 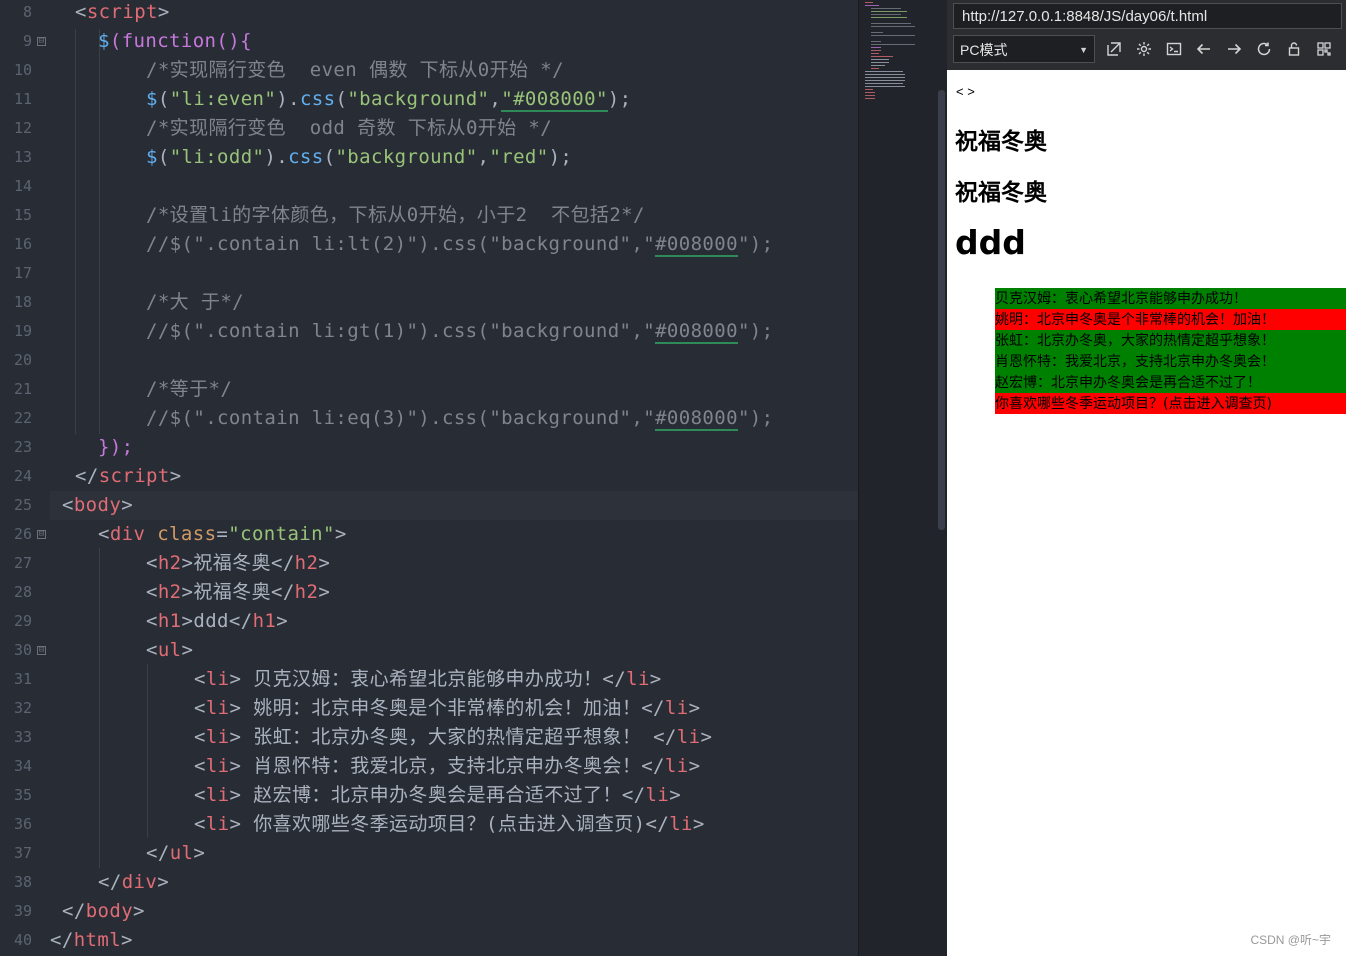 What do you see at coordinates (438, 795) in the screenshot?
I see `code-line-35: <li> 赵宏博：北京申办冬奥会是再合适不过了！</li>` at bounding box center [438, 795].